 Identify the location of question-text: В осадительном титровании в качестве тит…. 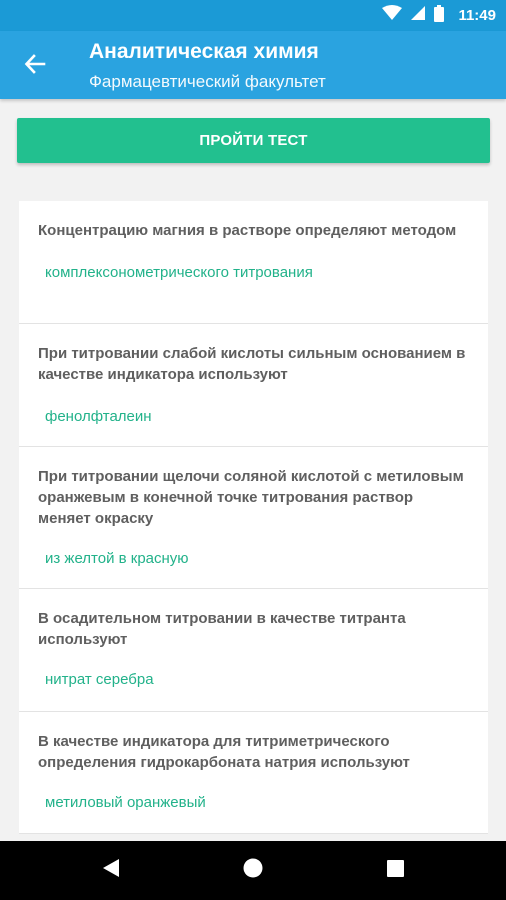
(222, 629).